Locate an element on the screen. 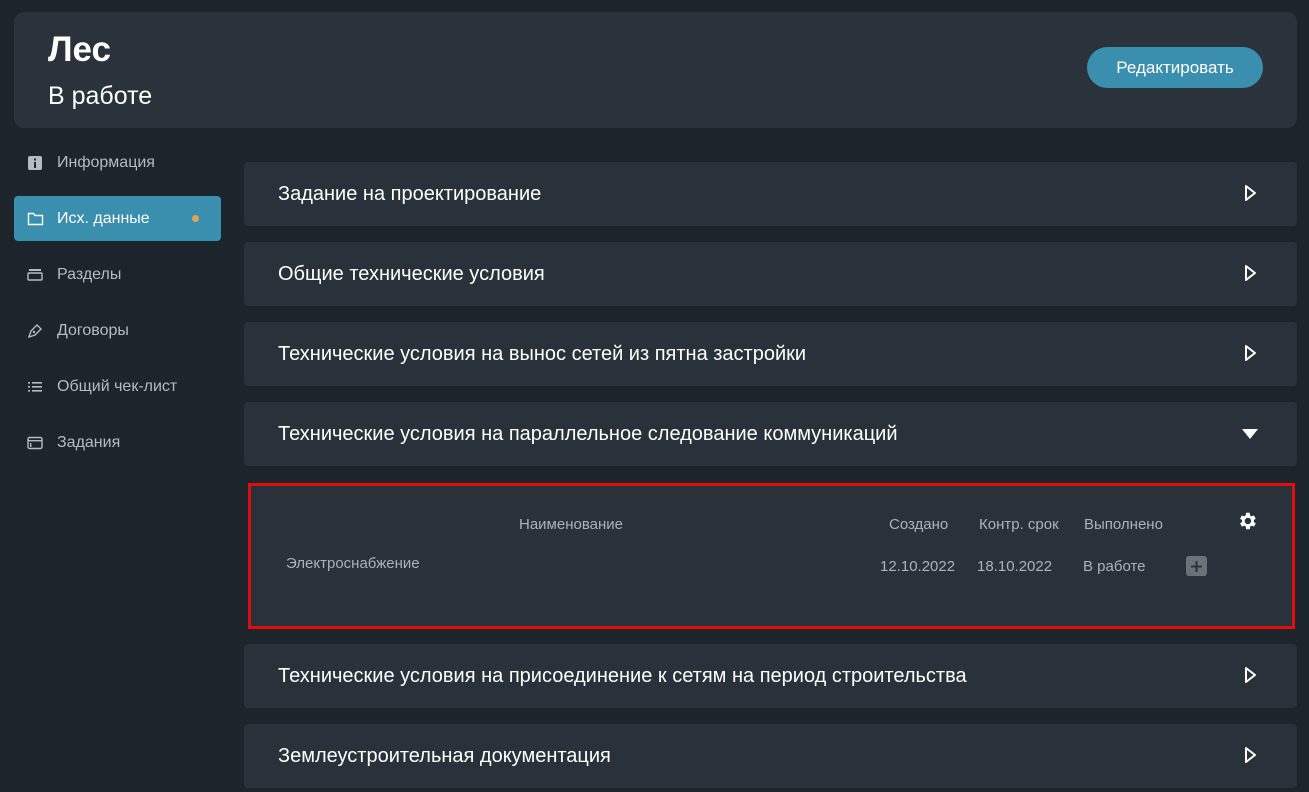 This screenshot has width=1309, height=792. add-button is located at coordinates (1196, 566).